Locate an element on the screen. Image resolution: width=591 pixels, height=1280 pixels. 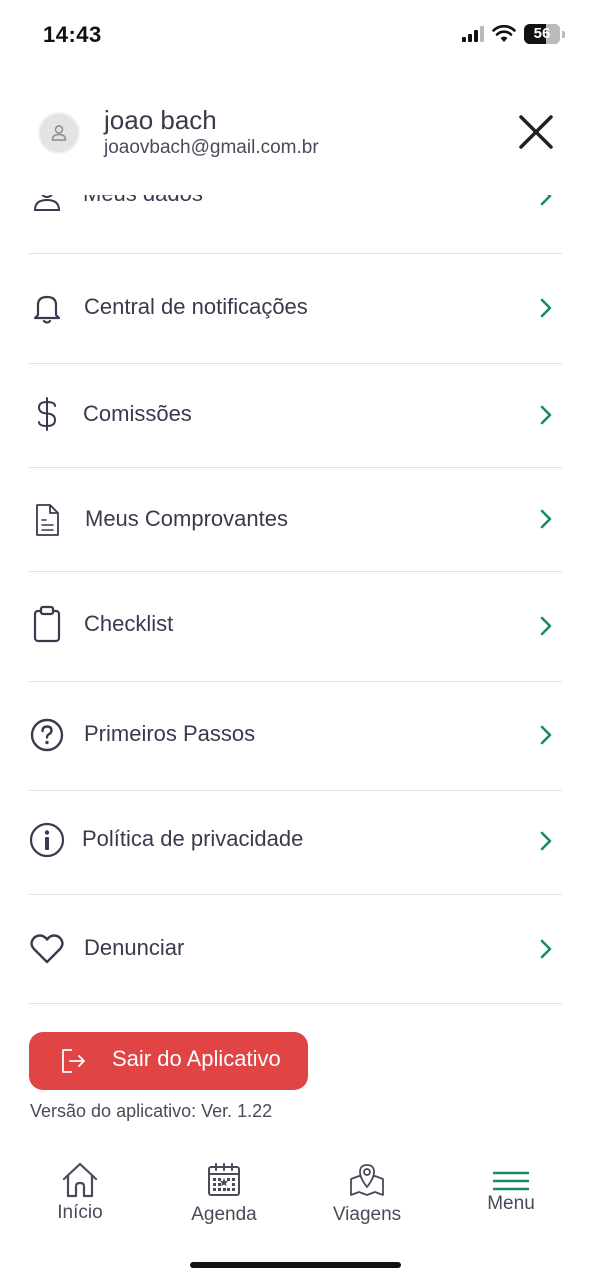
tab-viagens: Viagens is located at coordinates (367, 1194).